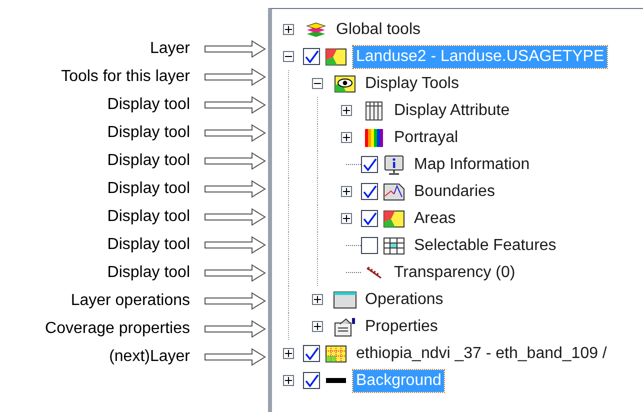 The image size is (643, 412). I want to click on tree-item: Global tools, so click(378, 29).